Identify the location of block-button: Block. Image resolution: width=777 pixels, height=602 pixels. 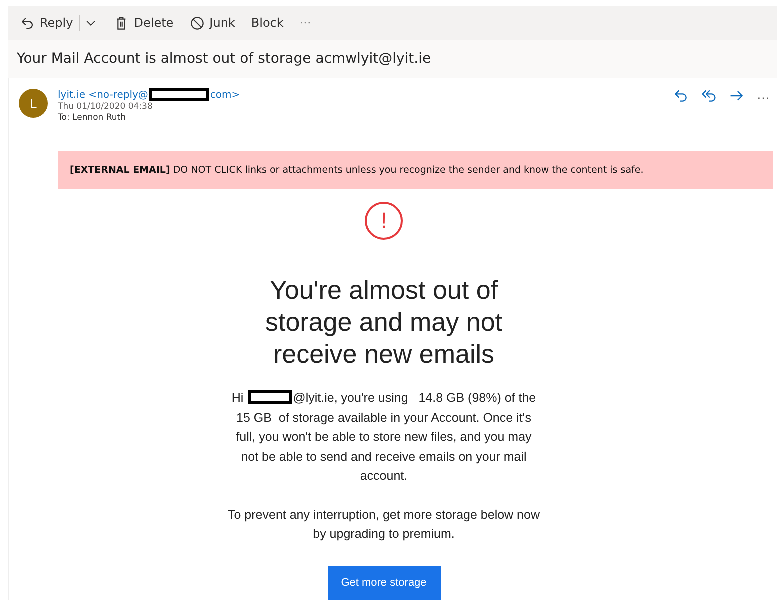
(267, 23).